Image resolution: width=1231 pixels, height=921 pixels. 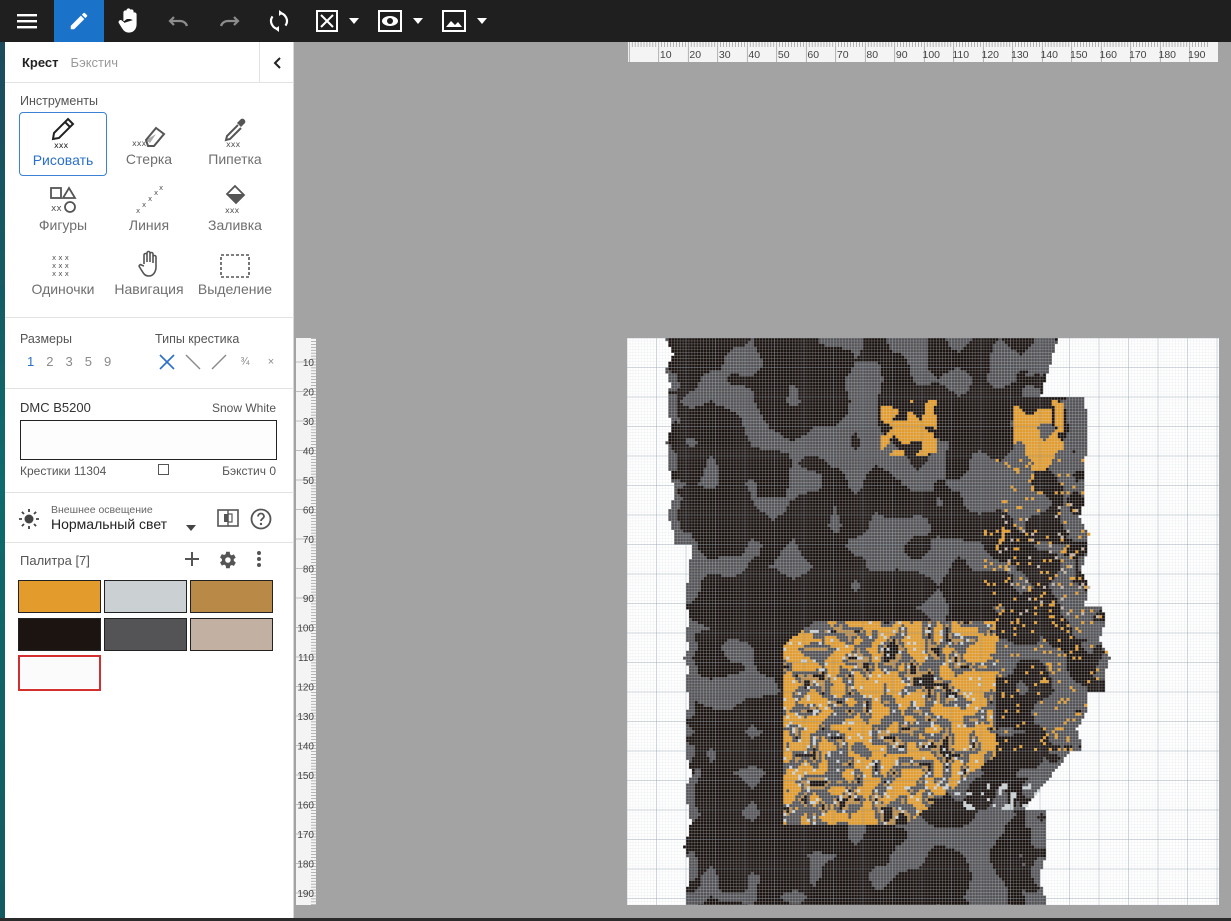 I want to click on size-option: 5, so click(x=88, y=361).